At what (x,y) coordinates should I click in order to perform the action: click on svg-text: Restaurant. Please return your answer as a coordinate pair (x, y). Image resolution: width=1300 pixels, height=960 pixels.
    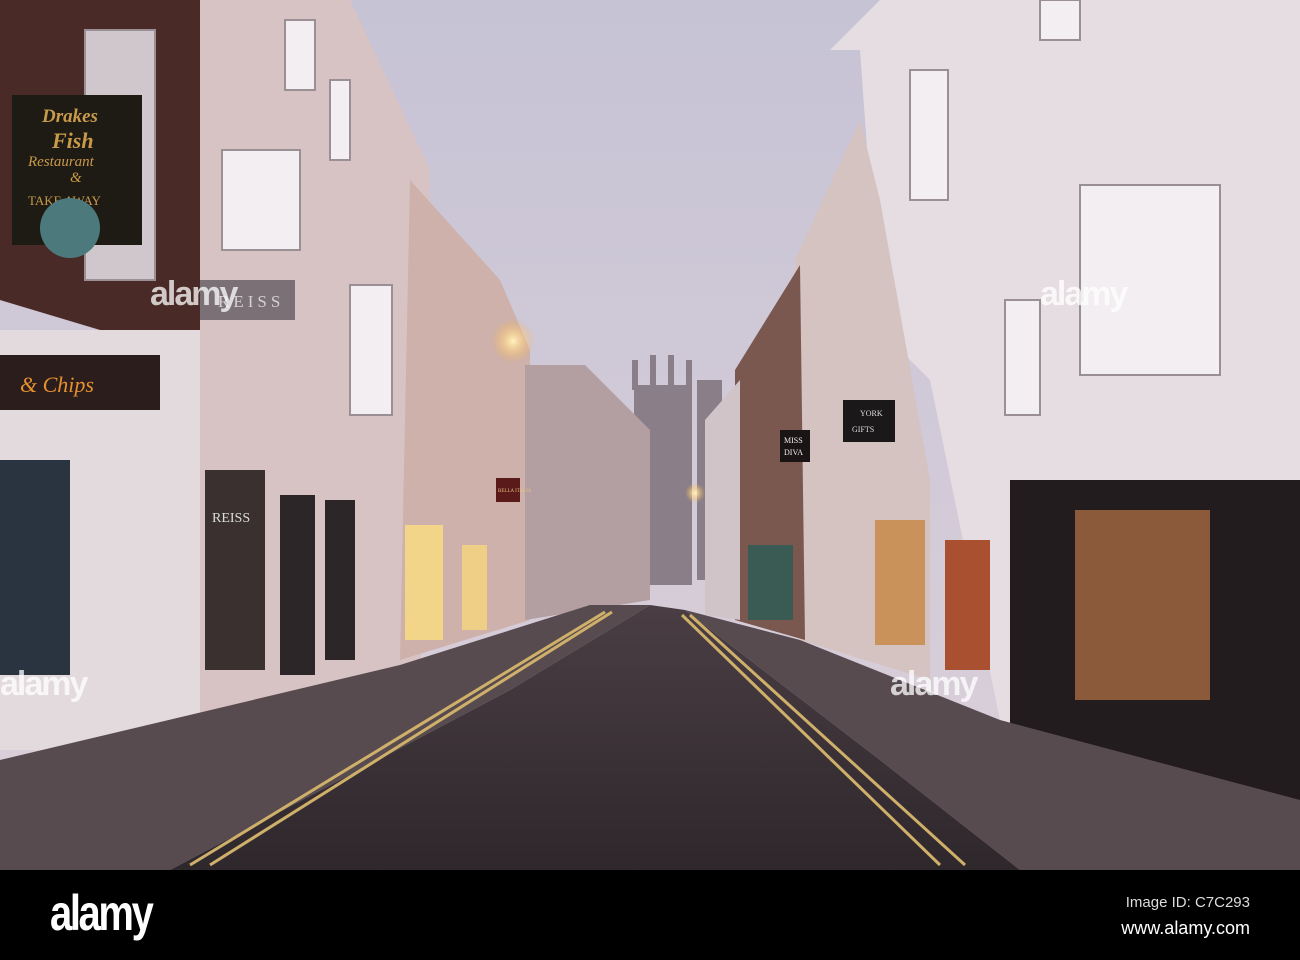
    Looking at the image, I should click on (61, 162).